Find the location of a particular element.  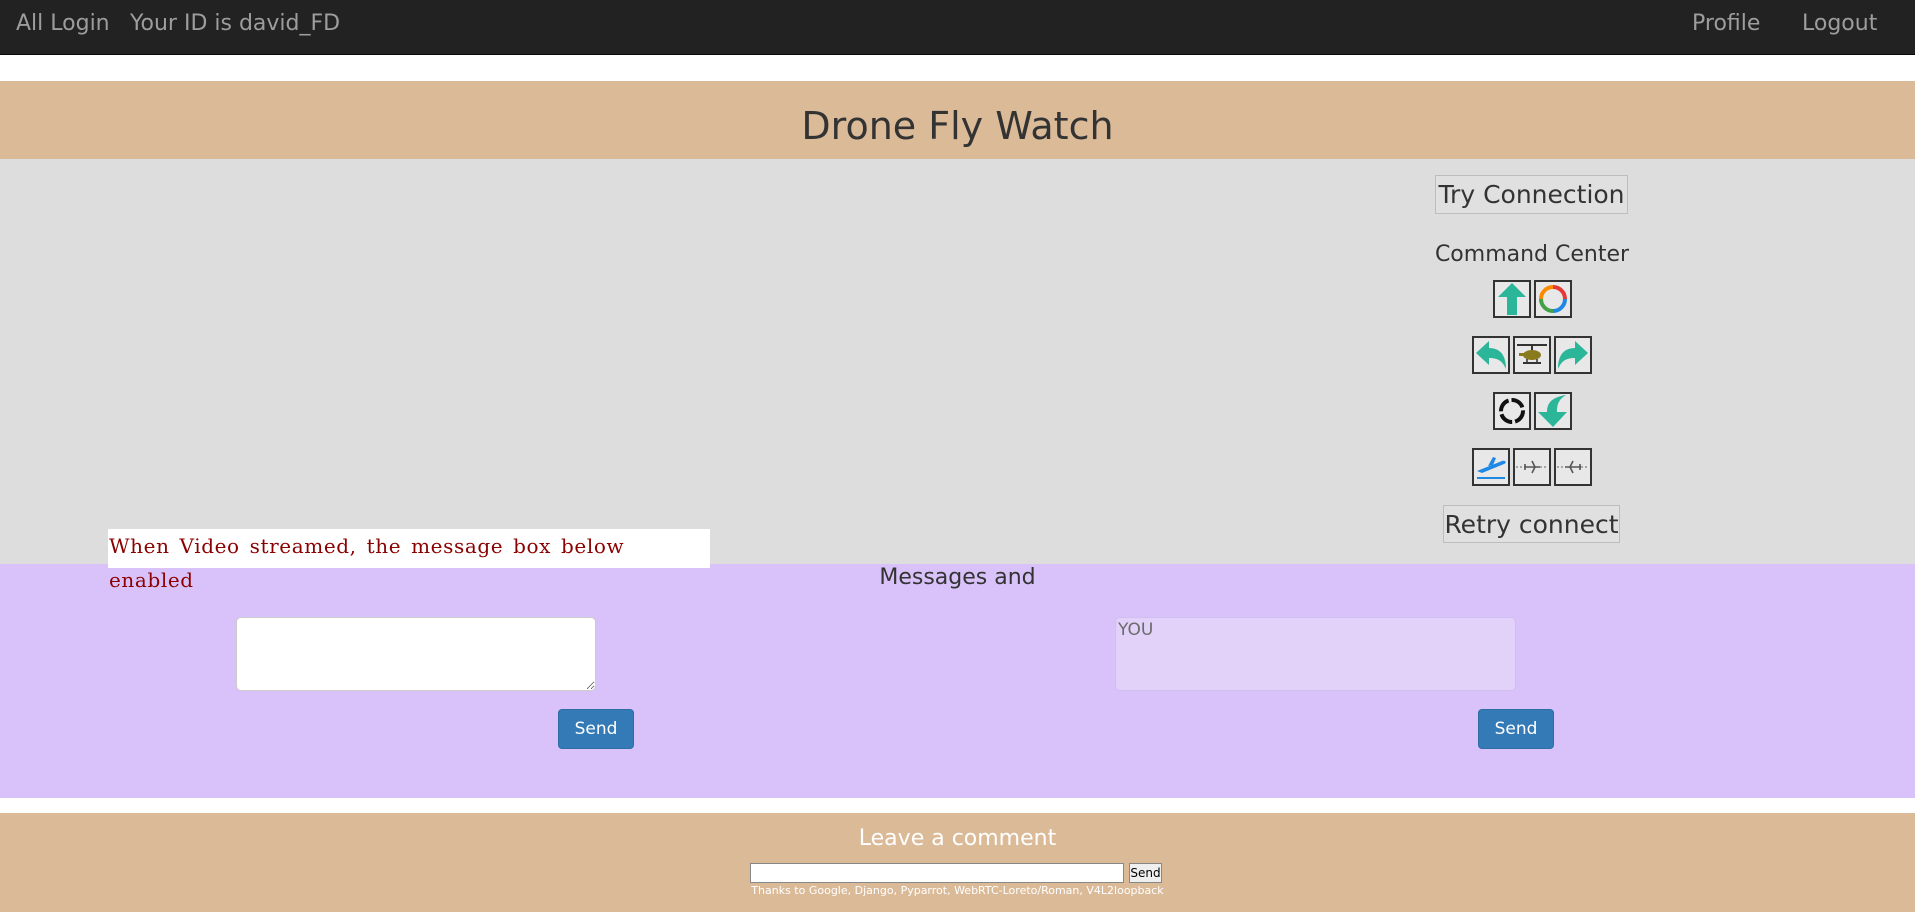

command-center-title: Command Center is located at coordinates (1532, 254).